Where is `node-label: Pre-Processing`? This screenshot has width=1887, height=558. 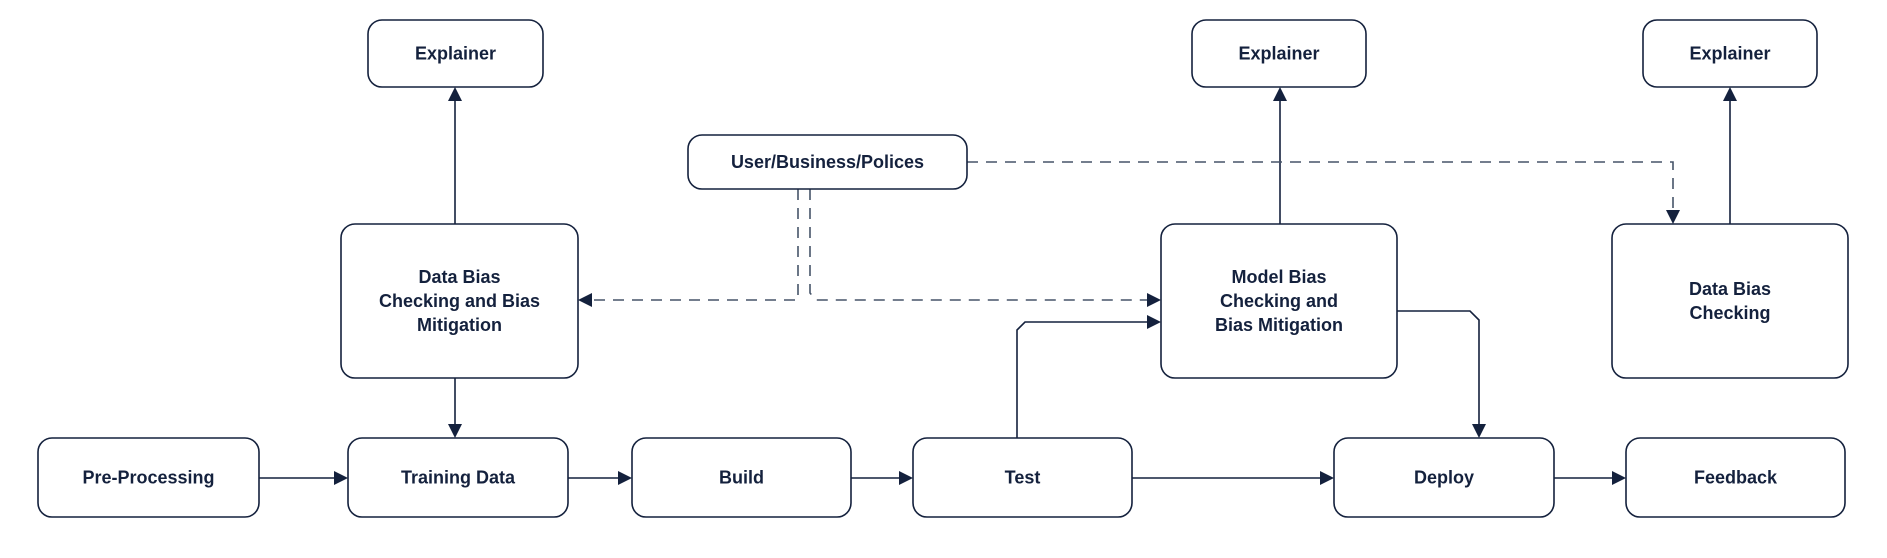
node-label: Pre-Processing is located at coordinates (148, 477).